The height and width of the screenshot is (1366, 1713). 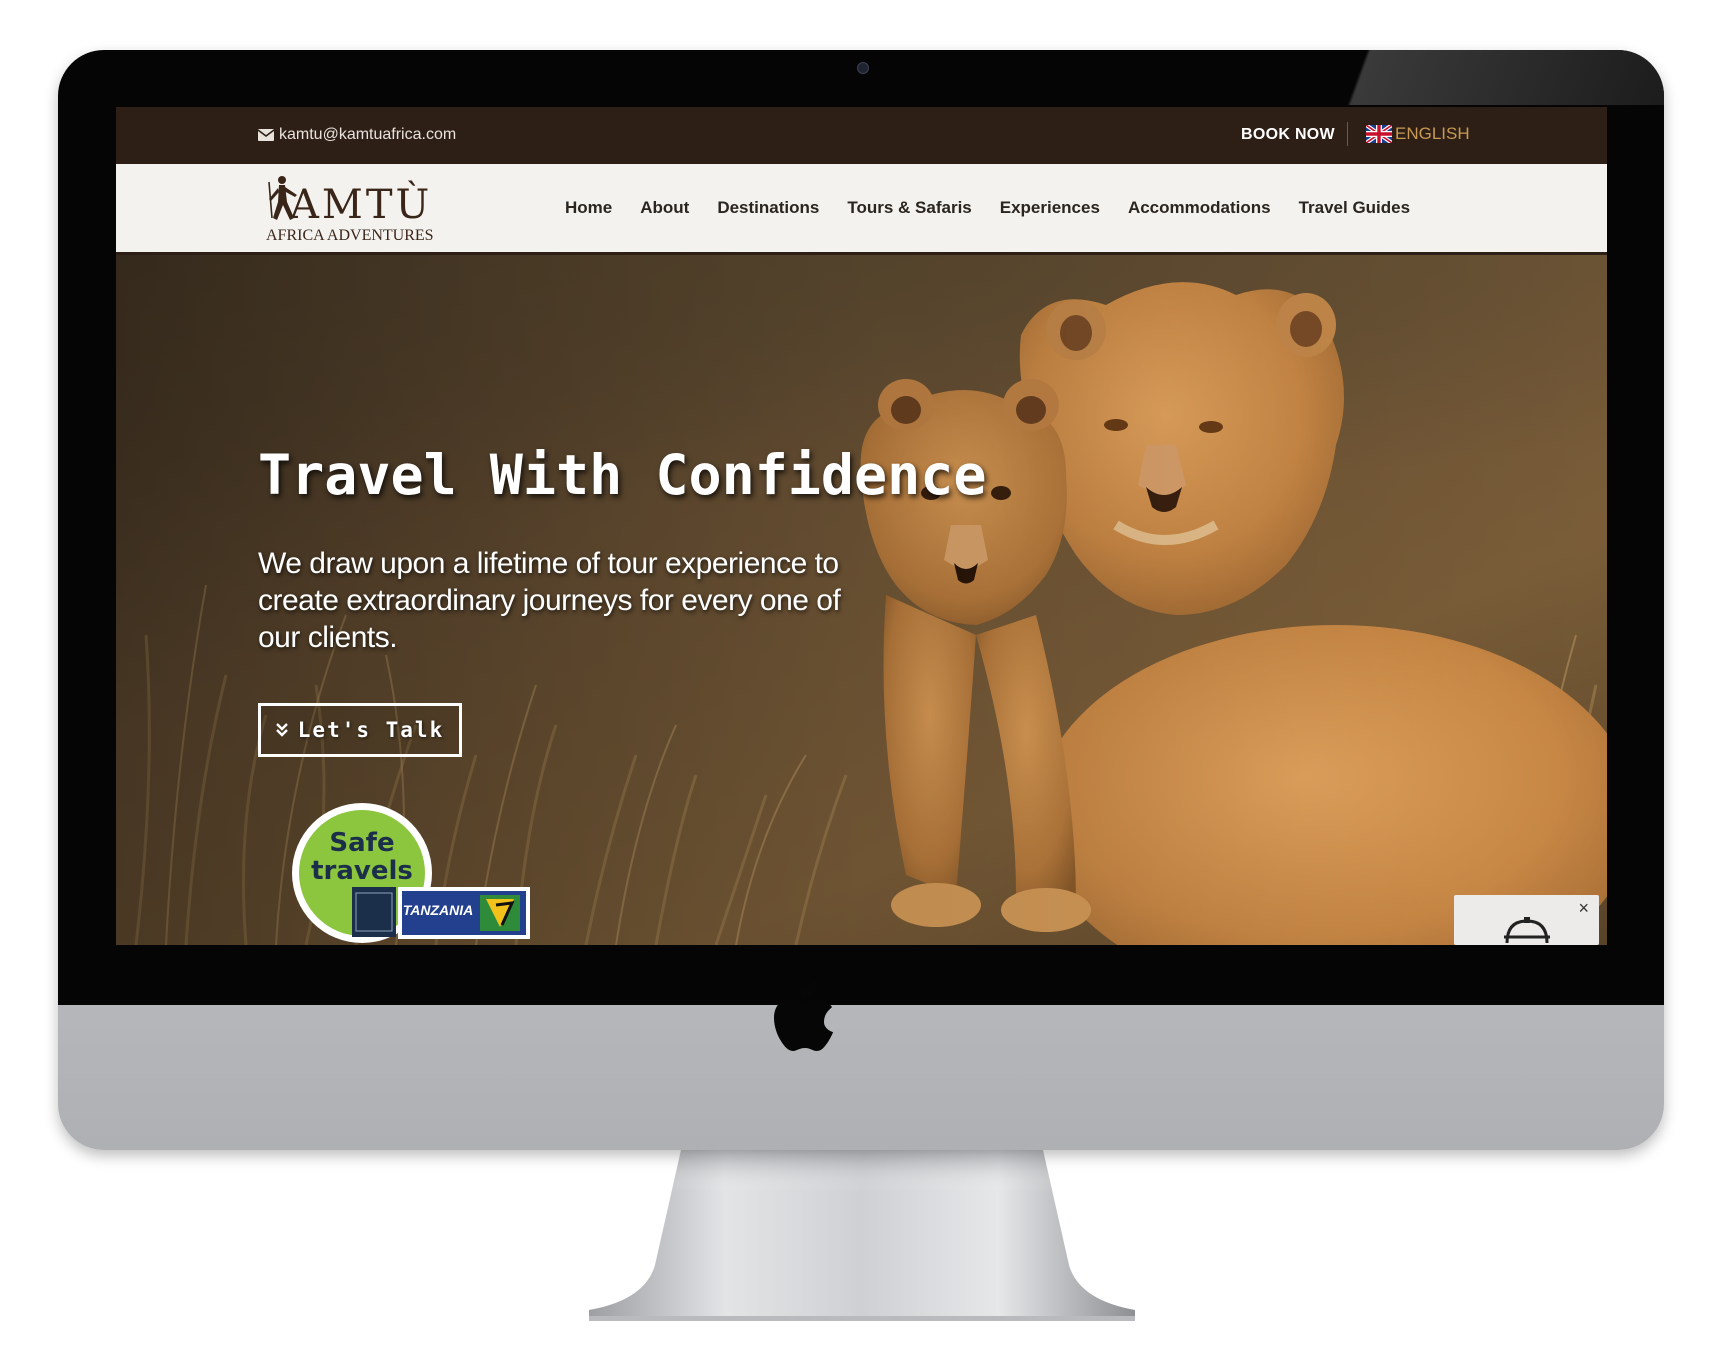 What do you see at coordinates (1527, 930) in the screenshot?
I see `helmet-icon` at bounding box center [1527, 930].